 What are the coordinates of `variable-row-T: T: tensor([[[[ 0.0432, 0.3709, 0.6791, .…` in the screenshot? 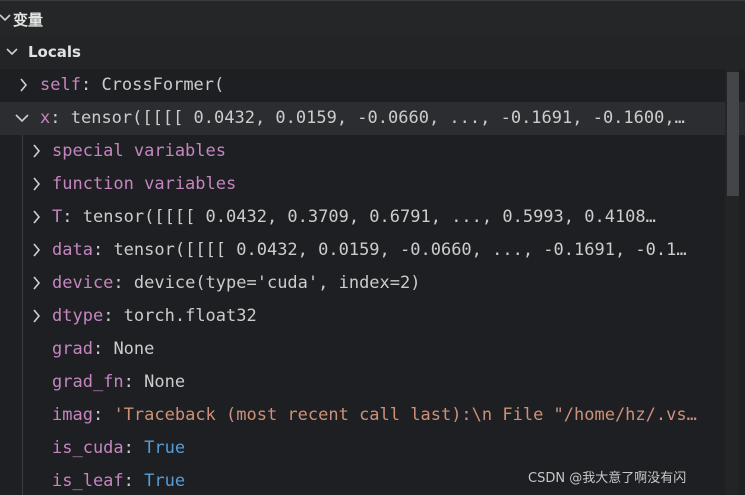 It's located at (372, 217).